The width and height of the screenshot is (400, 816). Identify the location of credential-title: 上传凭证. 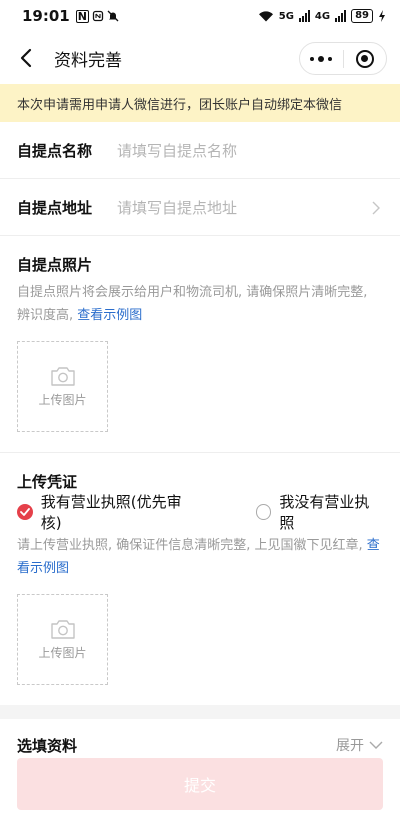
(47, 482).